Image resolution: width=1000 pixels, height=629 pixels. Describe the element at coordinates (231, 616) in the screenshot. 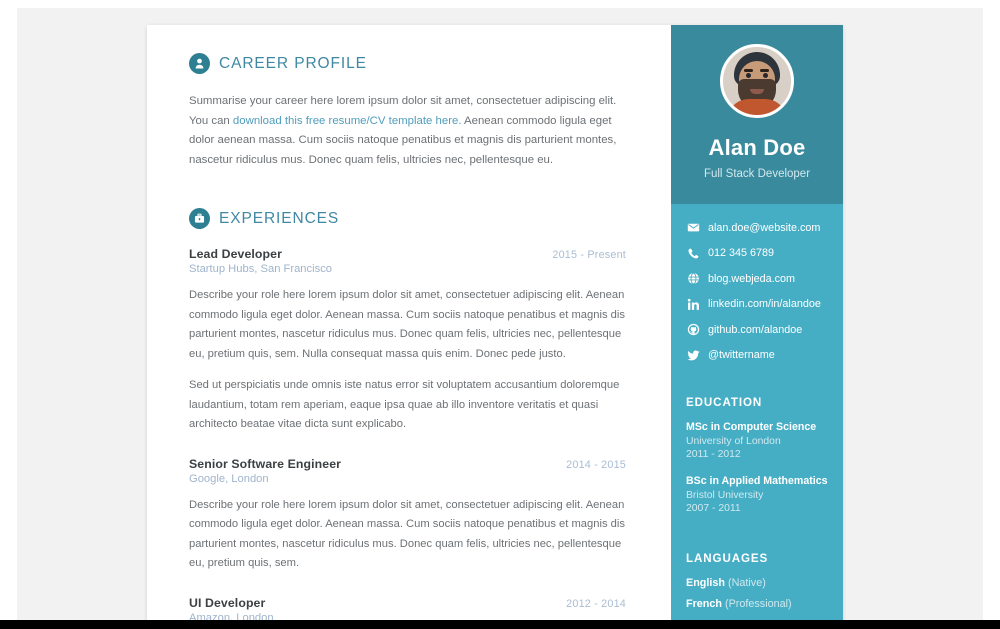

I see `experience-company: Amazon, London` at that location.